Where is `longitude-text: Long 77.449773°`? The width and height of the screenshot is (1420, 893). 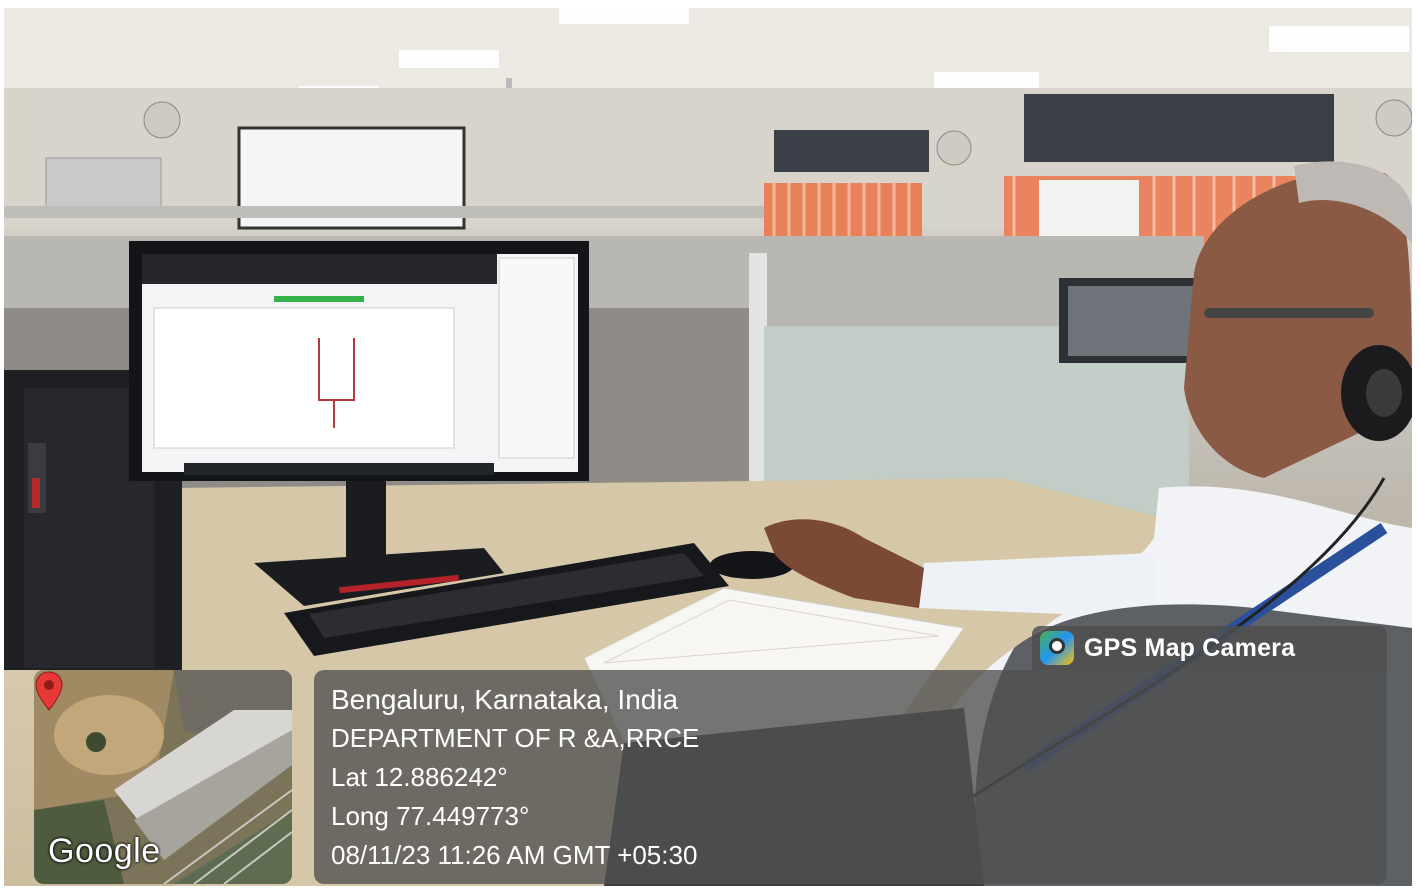
longitude-text: Long 77.449773° is located at coordinates (430, 816).